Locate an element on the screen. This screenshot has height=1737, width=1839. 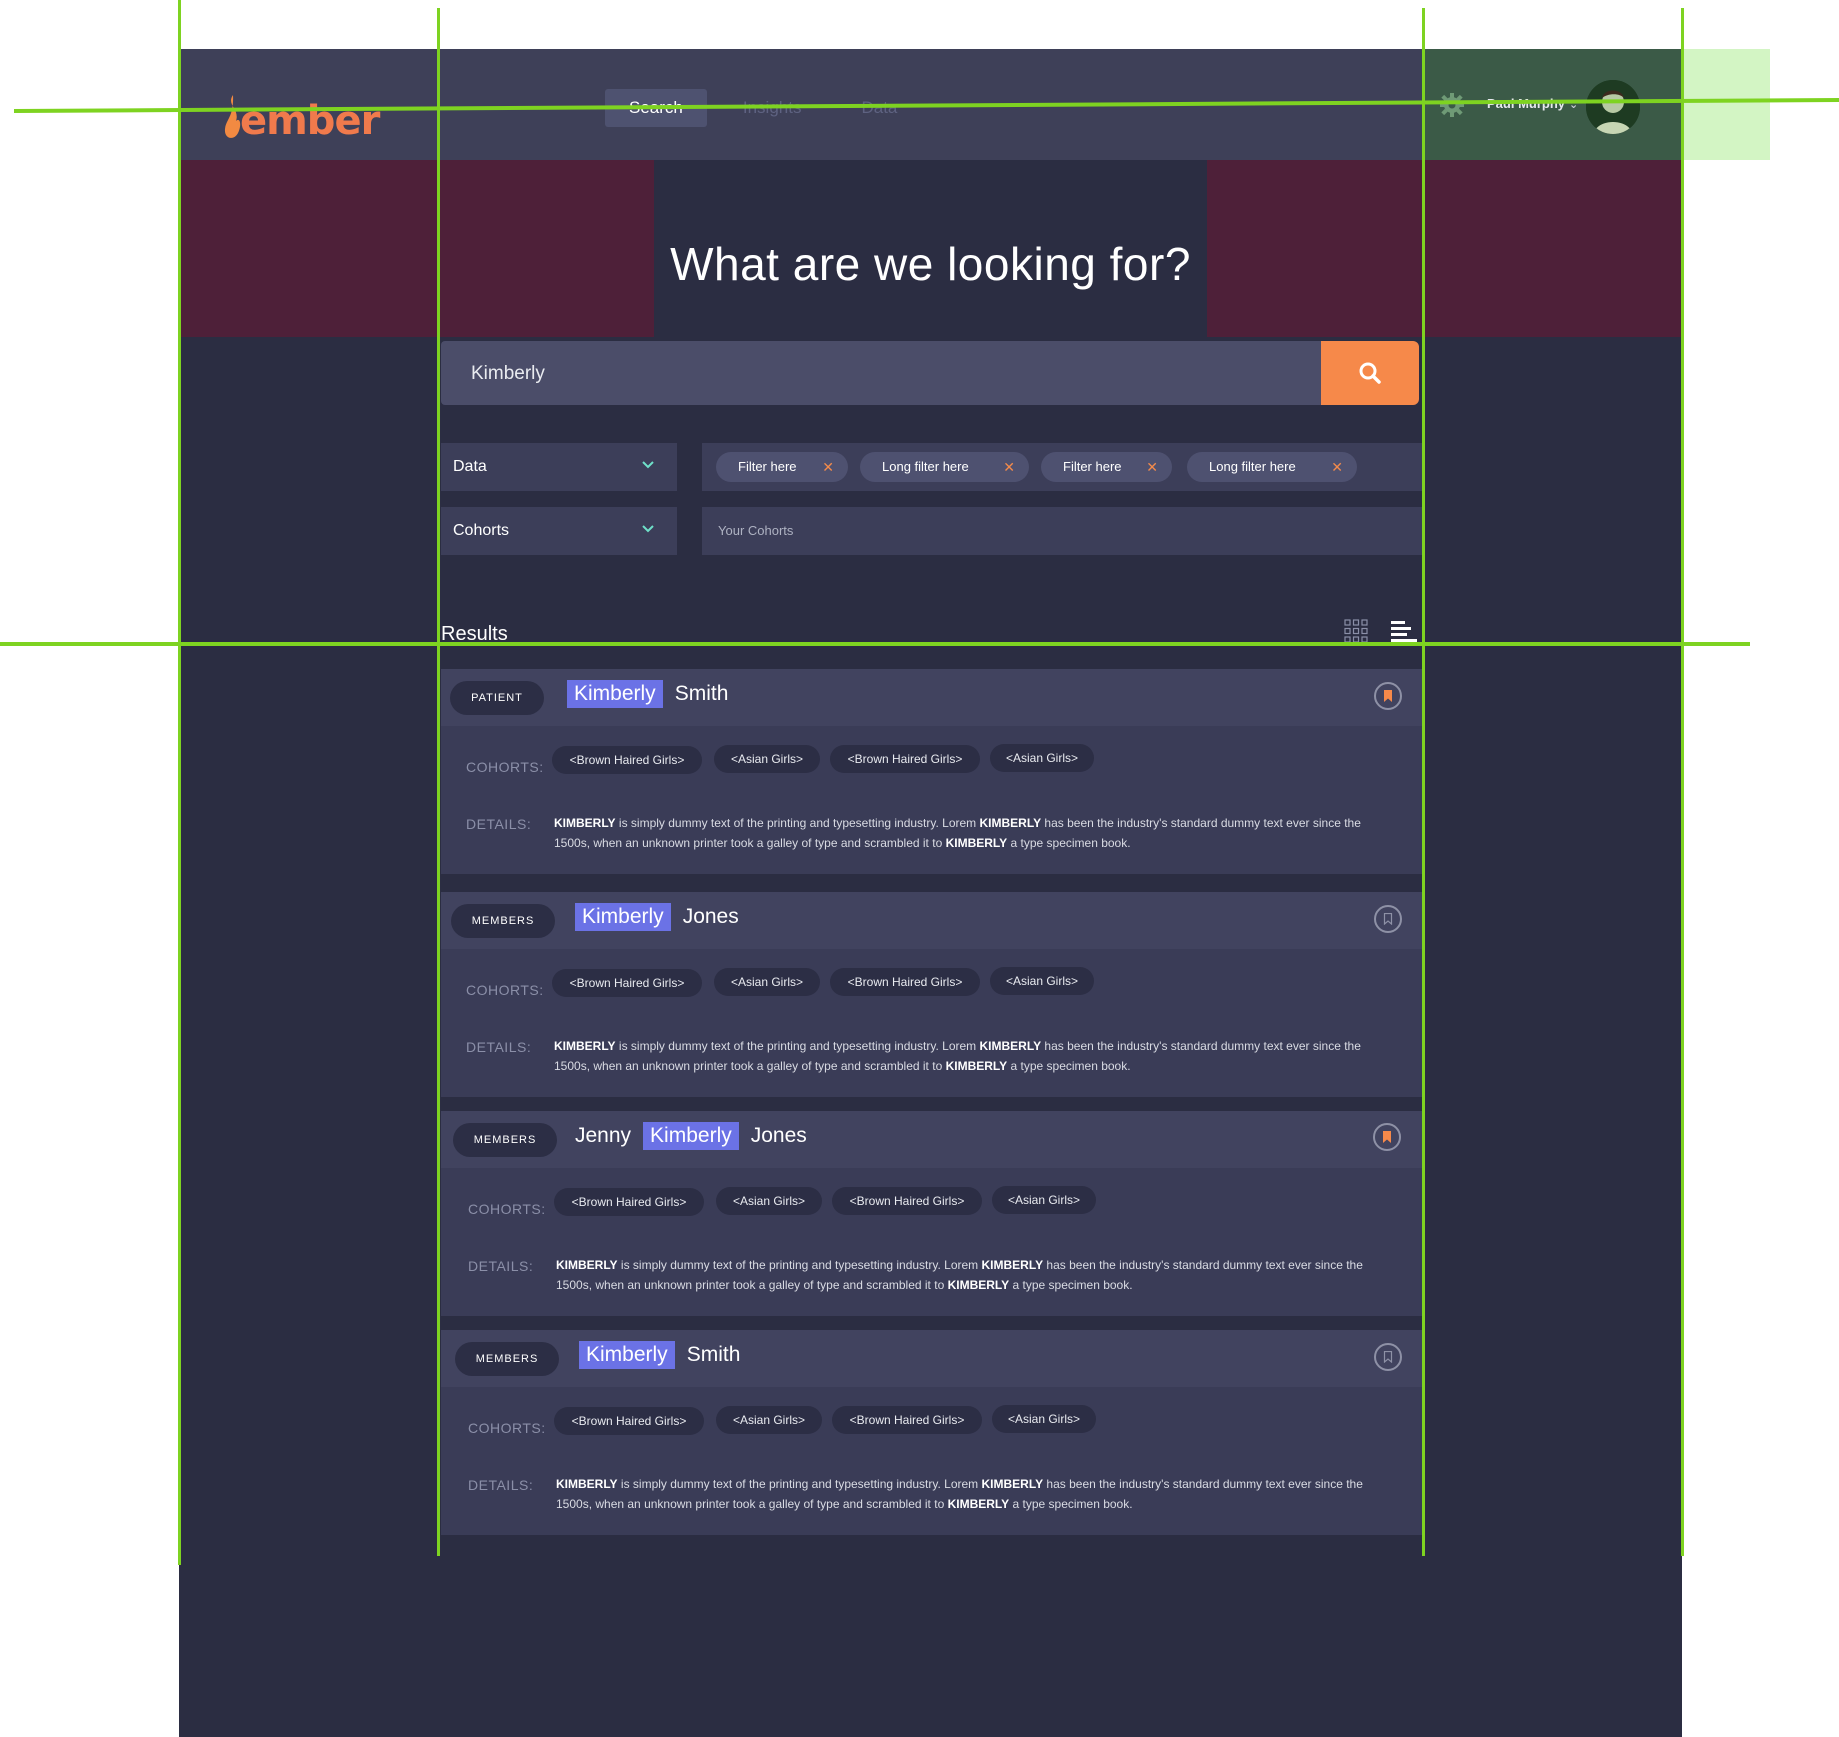
cohorts-placeholder: Your Cohorts is located at coordinates (756, 530).